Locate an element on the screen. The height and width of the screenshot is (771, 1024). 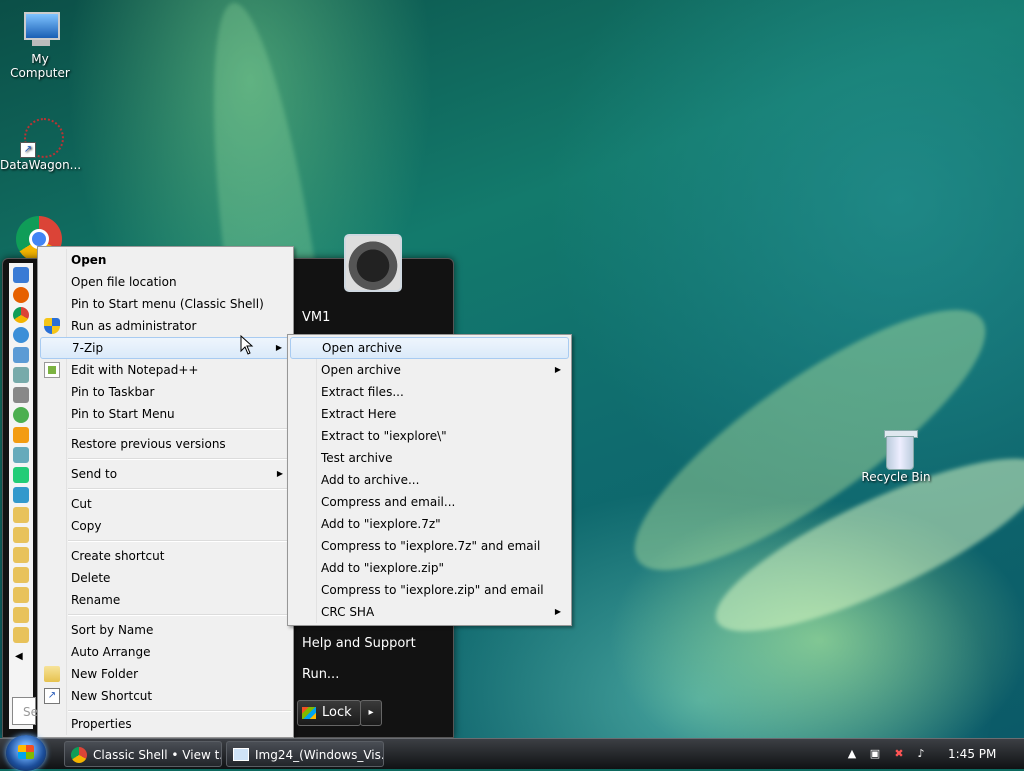
menu-item-pin-start-menu: Pin to Start Menu is located at coordinates (165, 414).